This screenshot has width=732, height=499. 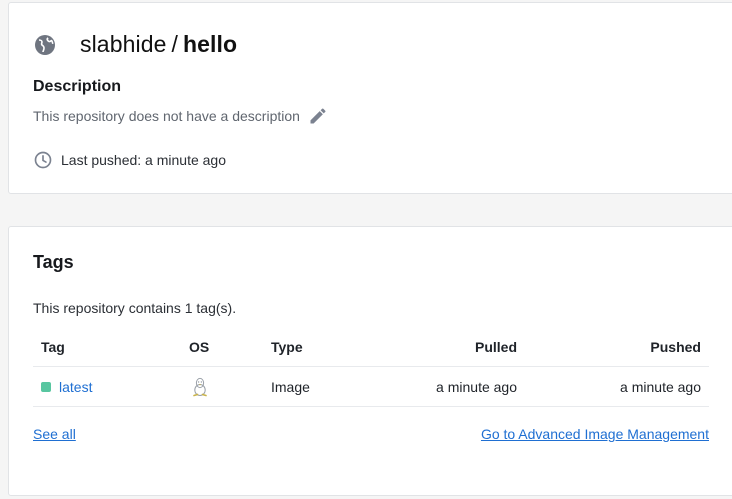 I want to click on see-all-link: See all, so click(x=54, y=434).